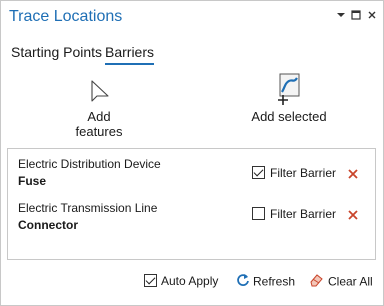  What do you see at coordinates (66, 16) in the screenshot?
I see `pane-title: Trace Locations` at bounding box center [66, 16].